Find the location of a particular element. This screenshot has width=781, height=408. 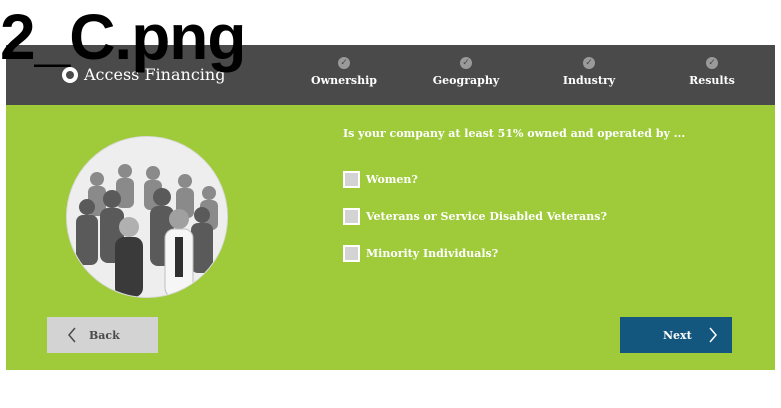

screenshot-filename-label: 2_C.png is located at coordinates (123, 37).